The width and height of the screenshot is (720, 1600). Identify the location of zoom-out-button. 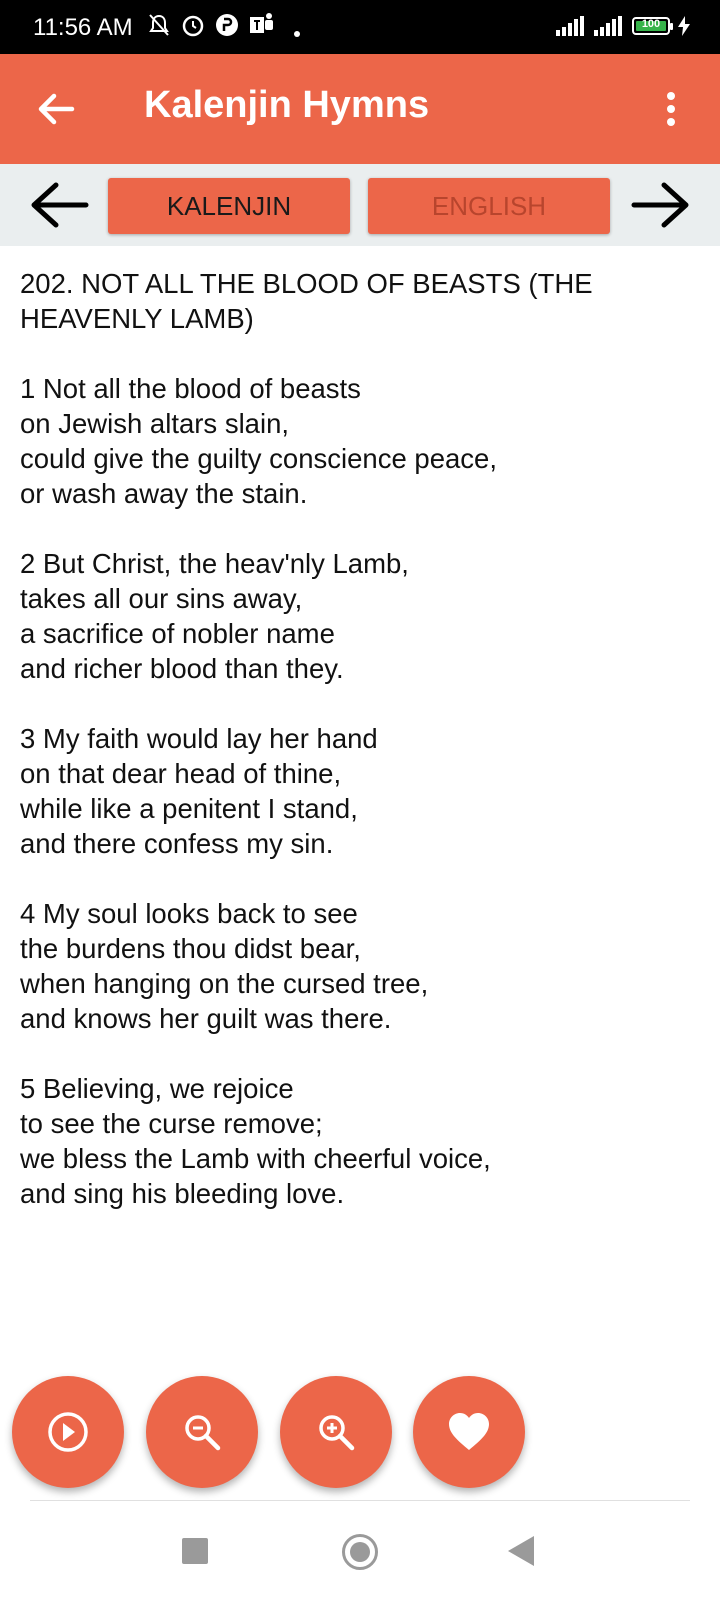
(202, 1432).